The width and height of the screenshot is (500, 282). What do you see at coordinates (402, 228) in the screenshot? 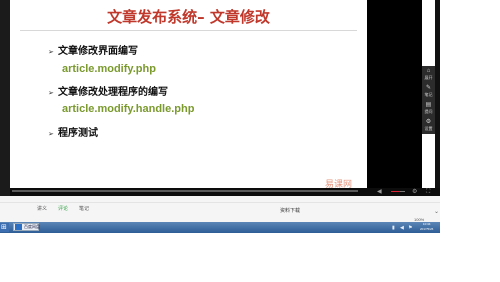
I see `speaker-icon: ◀` at bounding box center [402, 228].